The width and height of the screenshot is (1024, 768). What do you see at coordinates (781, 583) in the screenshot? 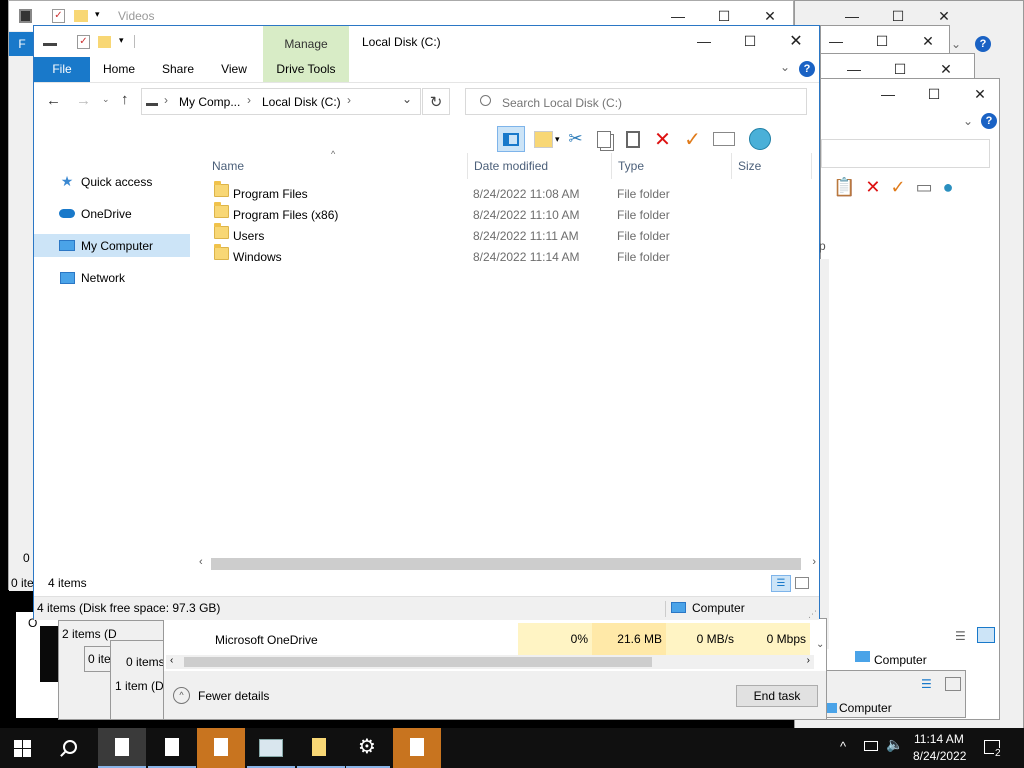
I see `details-view-button: ☰` at bounding box center [781, 583].